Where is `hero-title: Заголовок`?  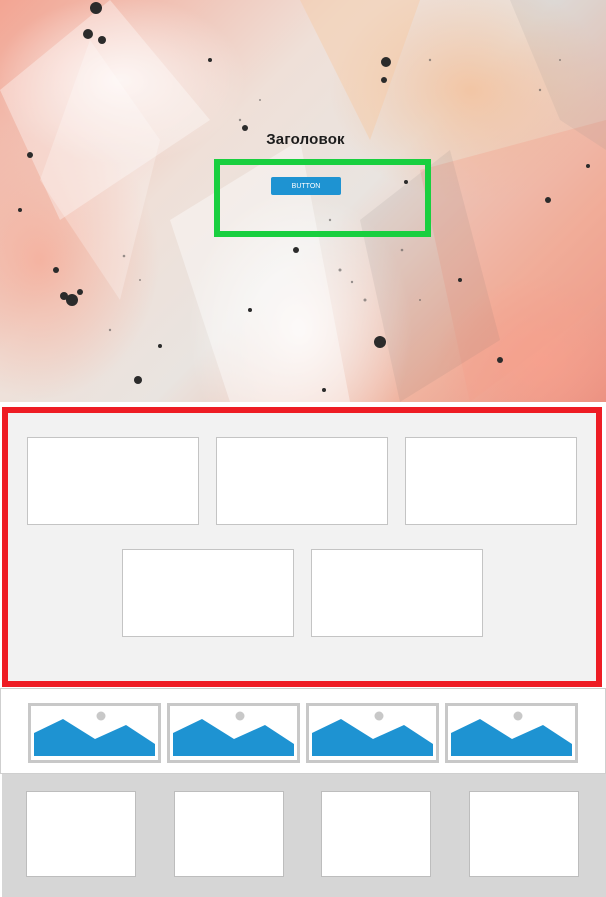 hero-title: Заголовок is located at coordinates (305, 139).